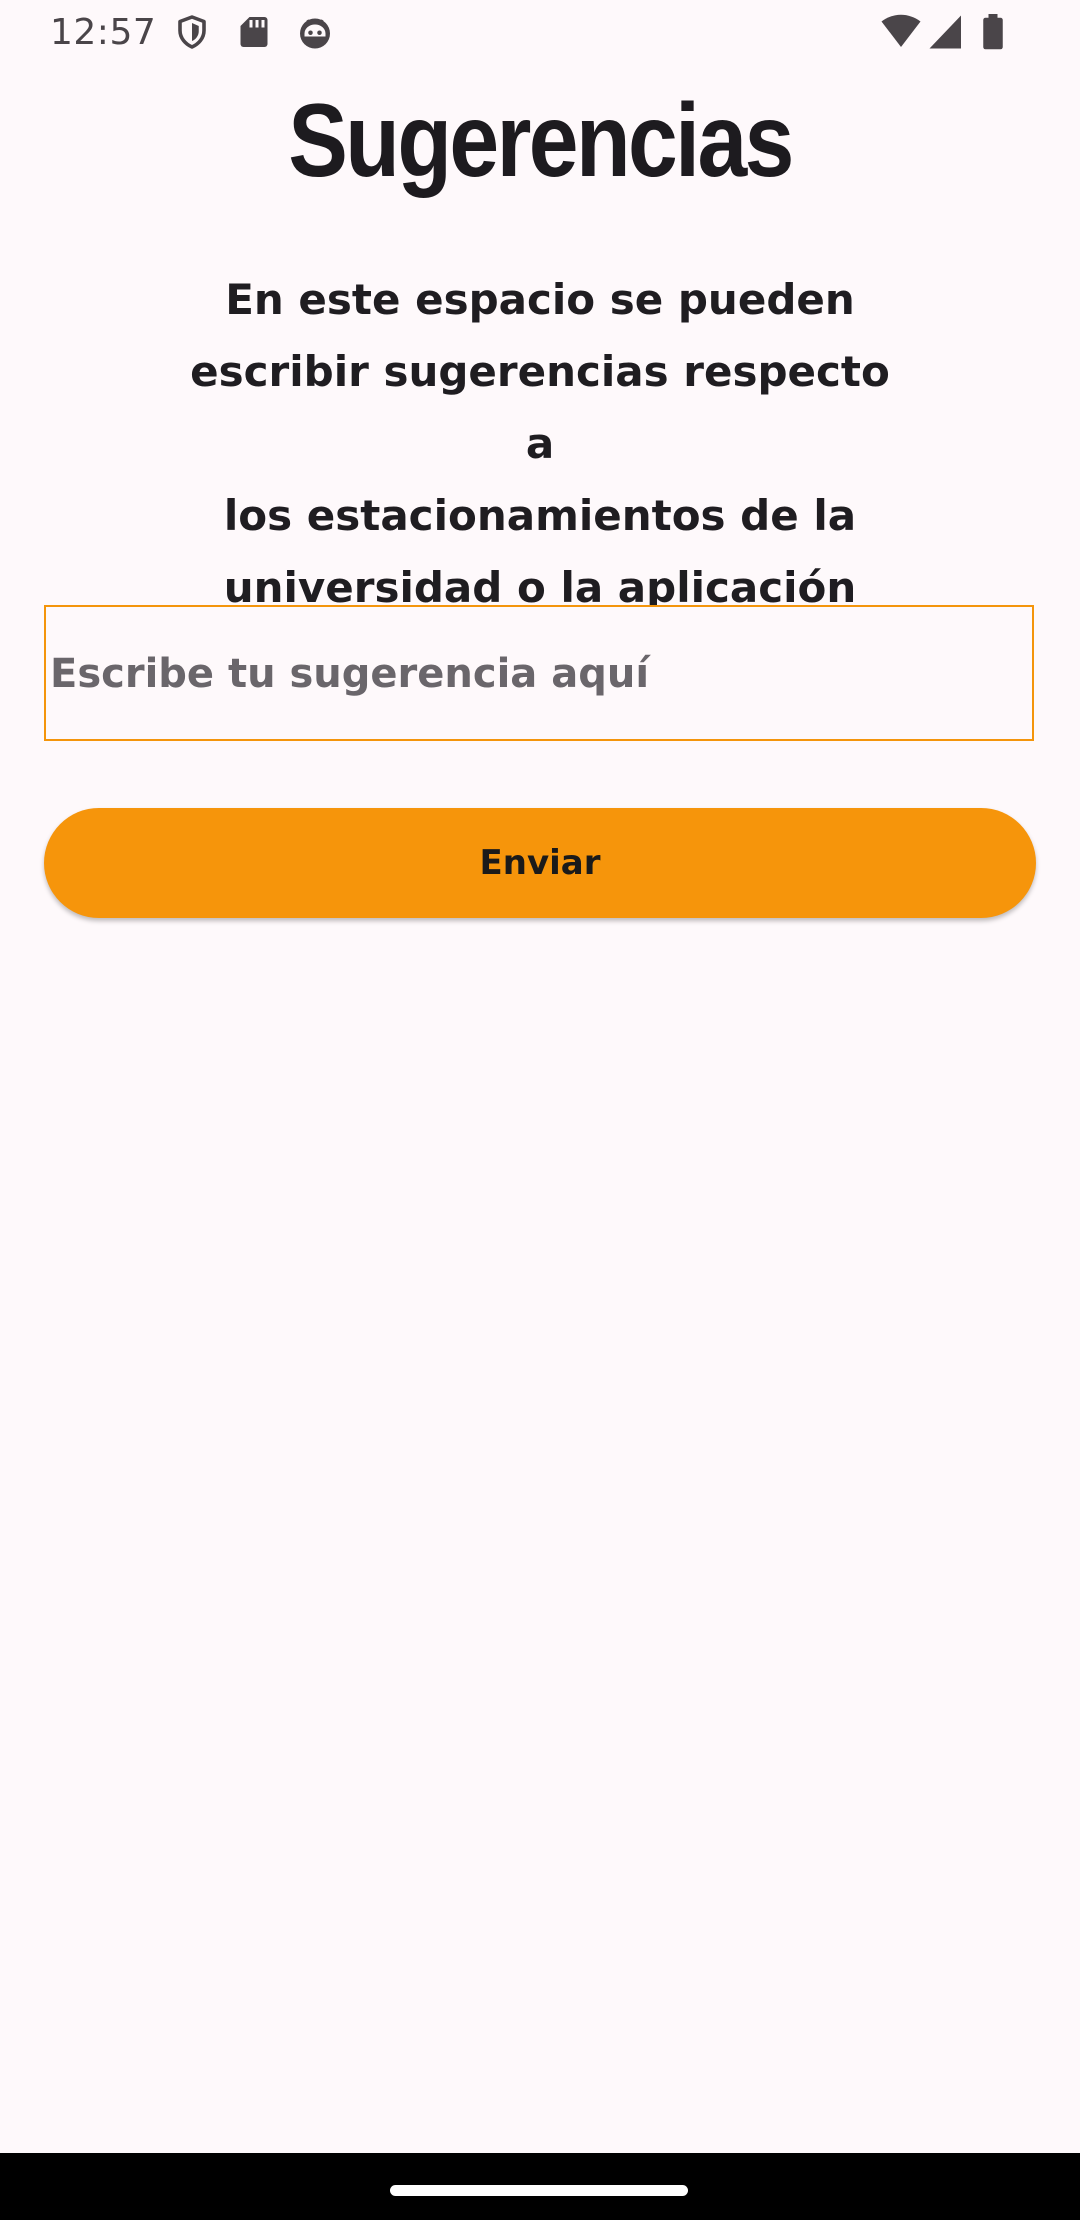 The image size is (1080, 2220). I want to click on description-line: los estacionamientos de la, so click(540, 515).